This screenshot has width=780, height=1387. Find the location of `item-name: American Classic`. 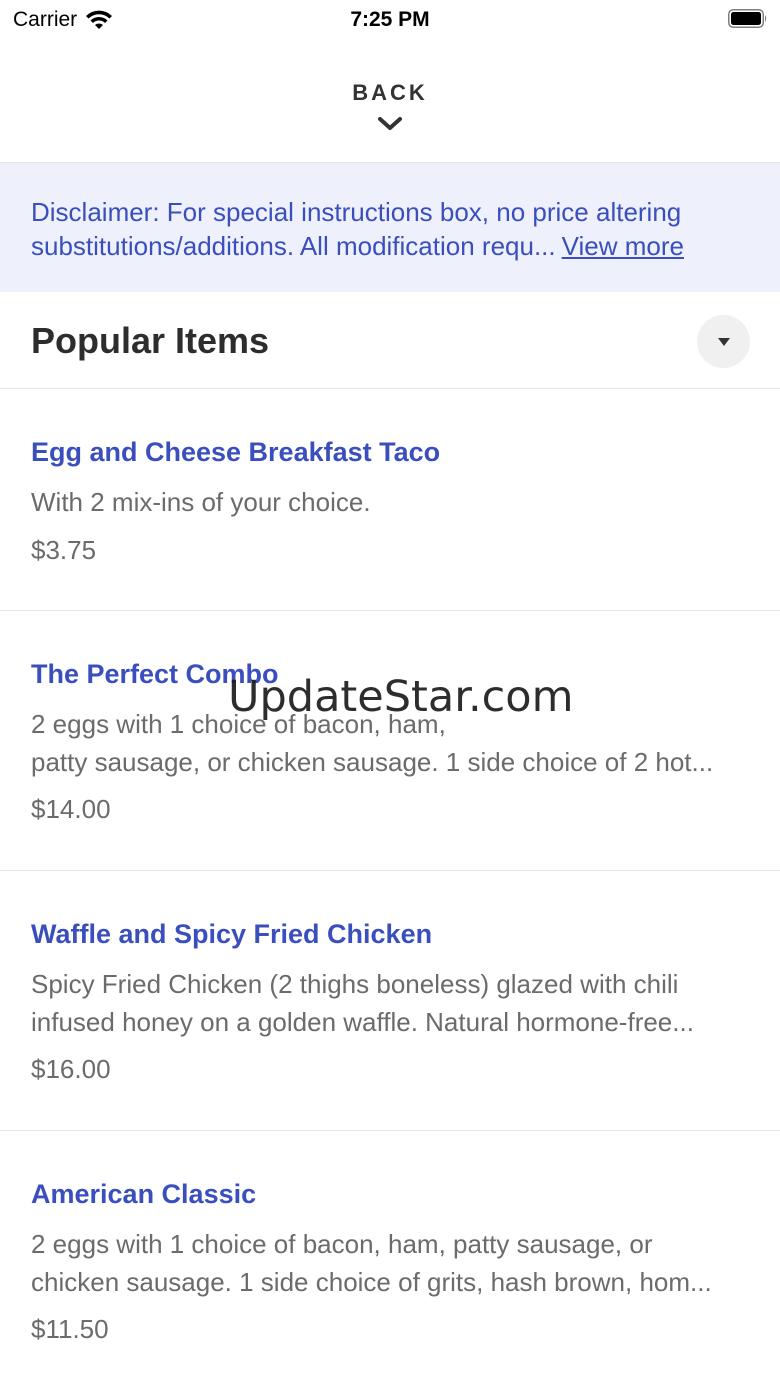

item-name: American Classic is located at coordinates (144, 1194).